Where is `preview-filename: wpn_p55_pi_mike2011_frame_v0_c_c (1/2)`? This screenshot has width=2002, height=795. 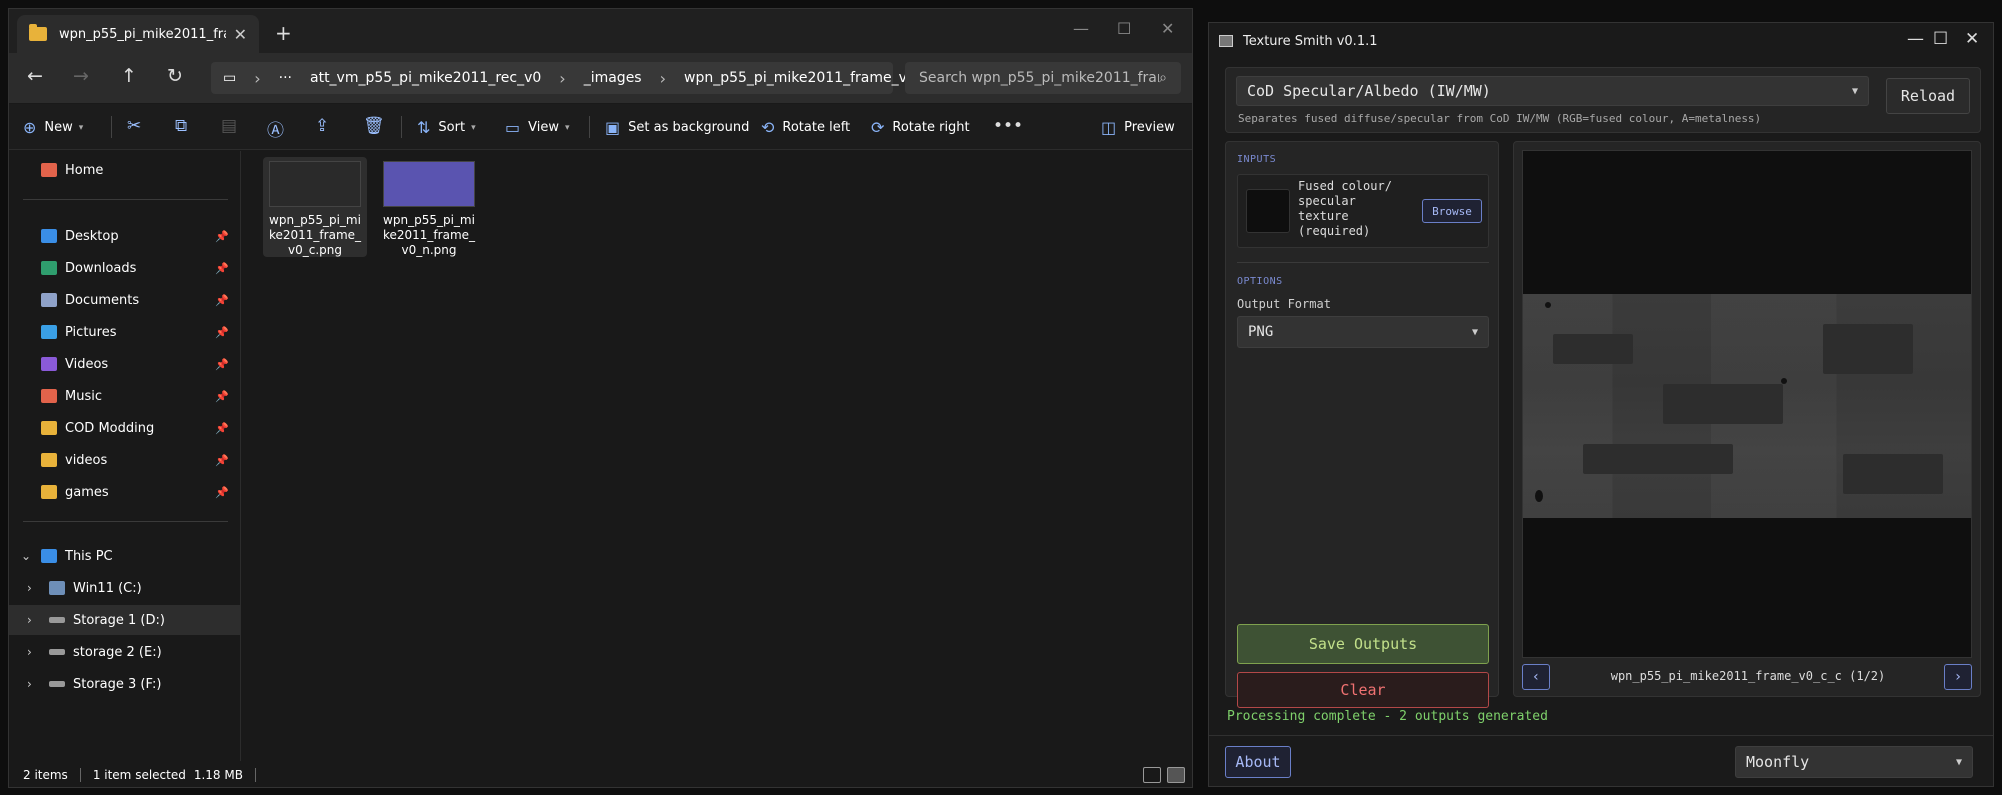 preview-filename: wpn_p55_pi_mike2011_frame_v0_c_c (1/2) is located at coordinates (1748, 676).